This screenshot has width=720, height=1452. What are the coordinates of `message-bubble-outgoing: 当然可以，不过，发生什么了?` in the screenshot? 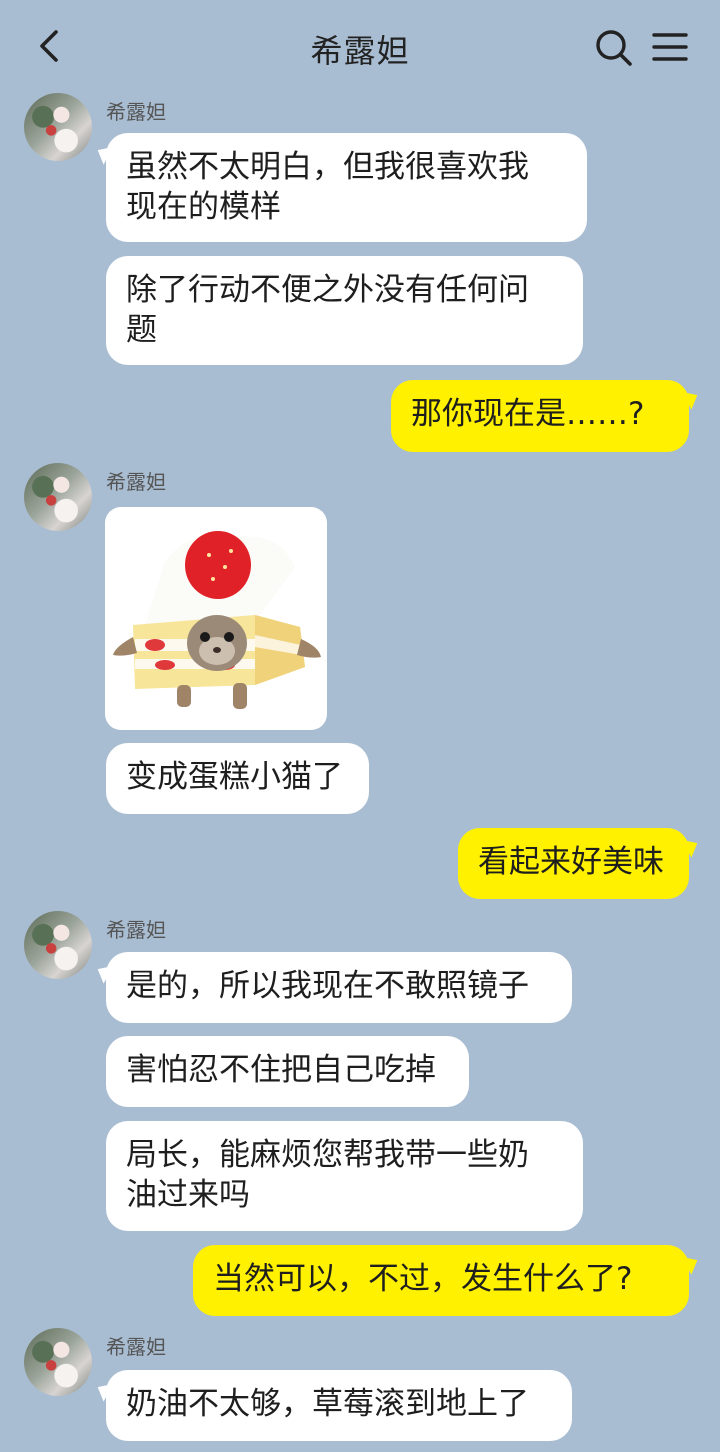 It's located at (441, 1280).